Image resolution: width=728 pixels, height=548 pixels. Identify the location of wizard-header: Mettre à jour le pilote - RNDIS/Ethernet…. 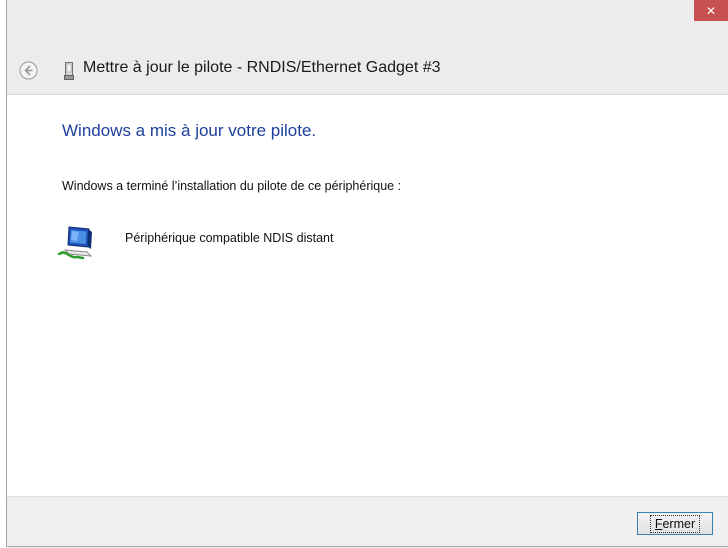
(367, 70).